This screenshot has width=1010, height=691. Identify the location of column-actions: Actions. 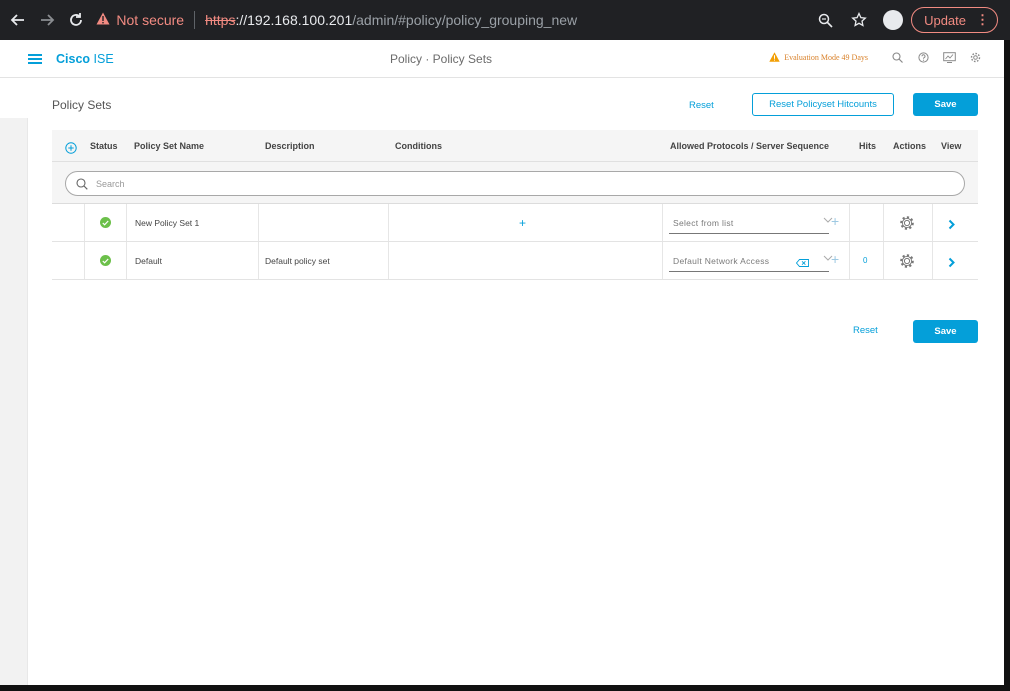
(909, 146).